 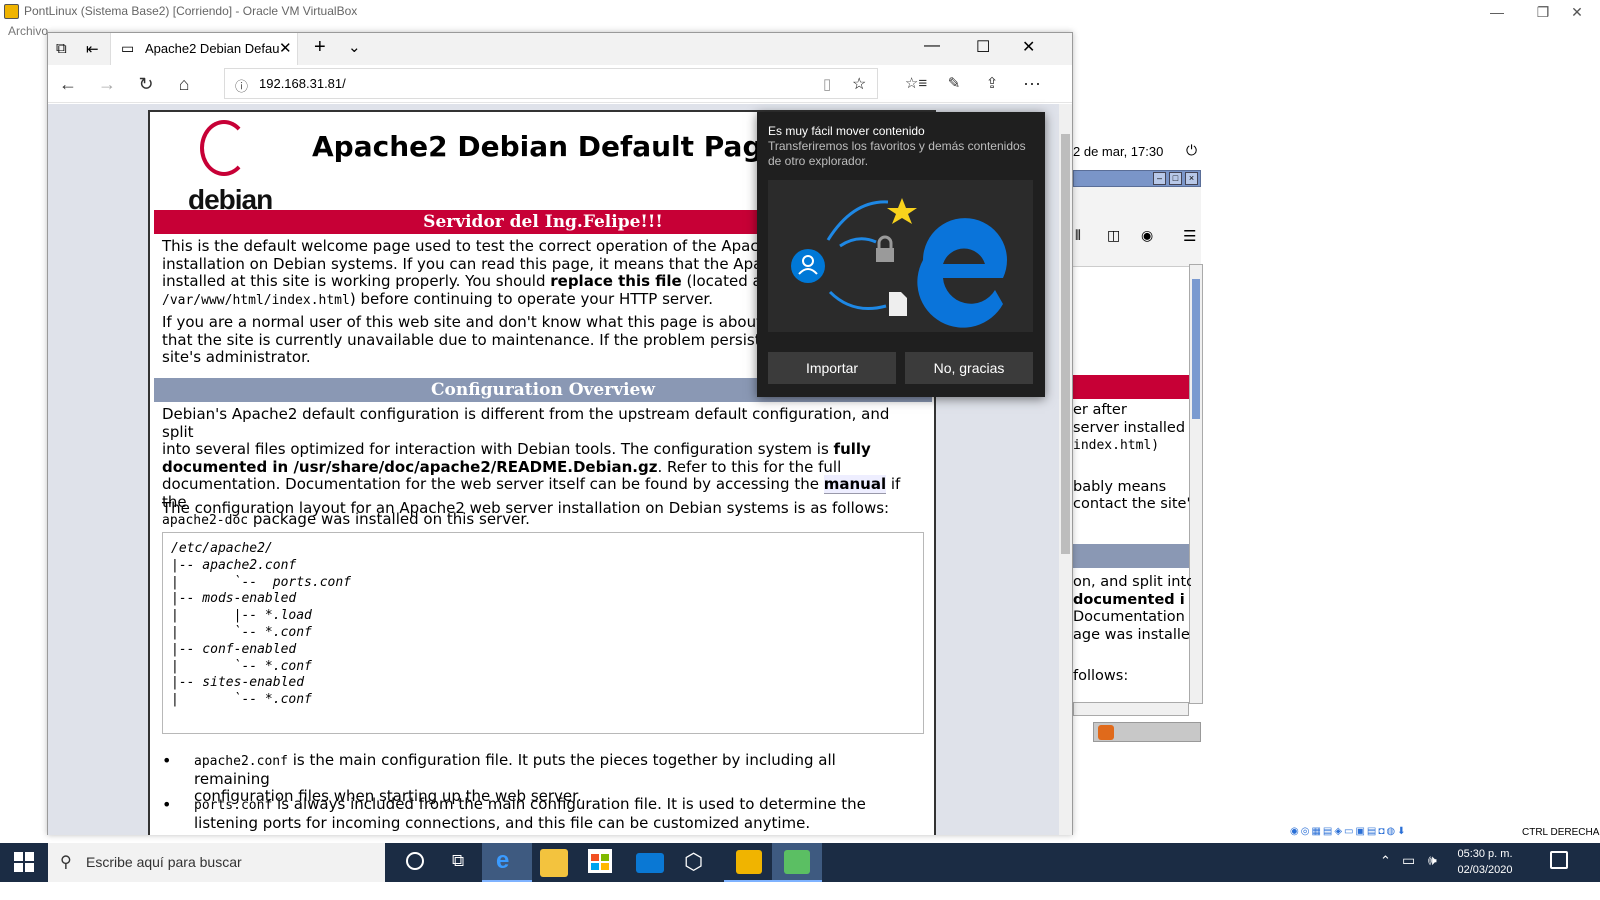 What do you see at coordinates (1032, 84) in the screenshot?
I see `more-menu-icon: ⋯` at bounding box center [1032, 84].